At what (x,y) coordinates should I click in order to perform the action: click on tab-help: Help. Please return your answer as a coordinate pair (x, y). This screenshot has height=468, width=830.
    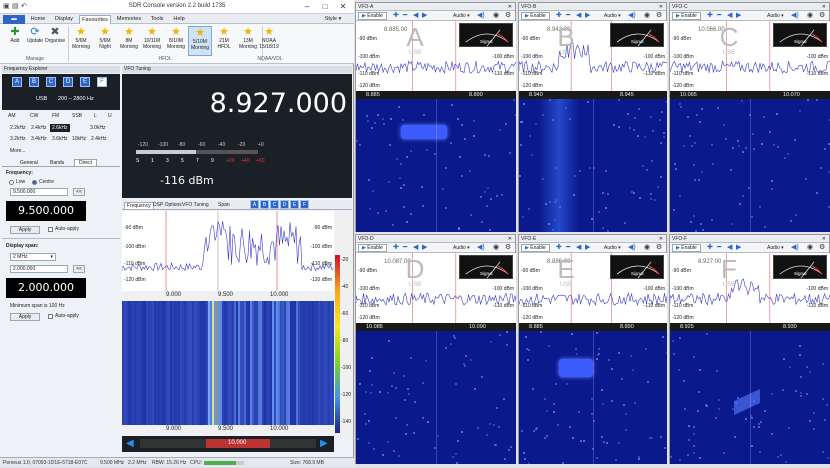
    Looking at the image, I should click on (179, 19).